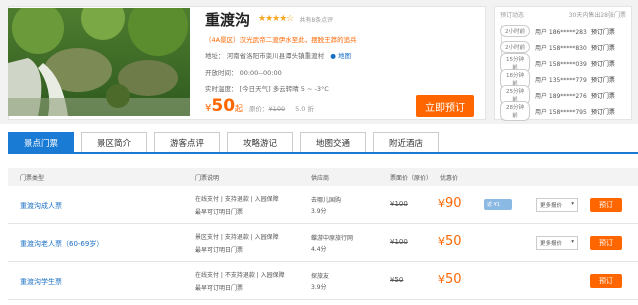 Image resolution: width=638 pixels, height=305 pixels. Describe the element at coordinates (41, 142) in the screenshot. I see `tab-tickets: 景点门票` at that location.